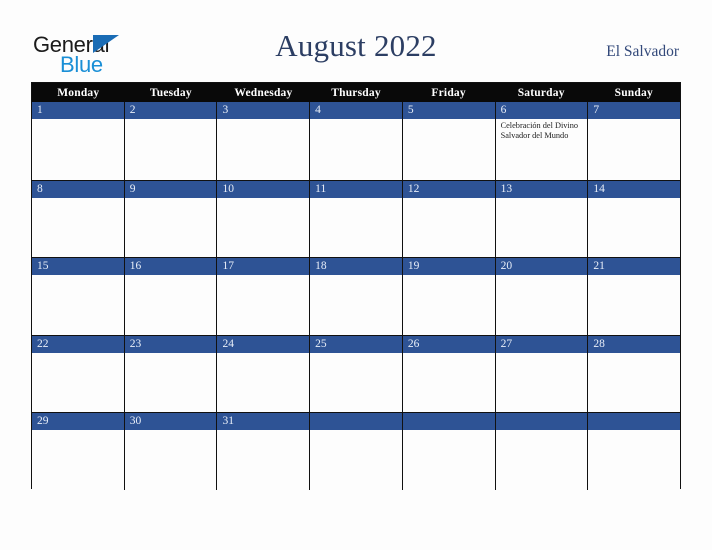 This screenshot has height=550, width=712. I want to click on page-title: August 2022, so click(356, 45).